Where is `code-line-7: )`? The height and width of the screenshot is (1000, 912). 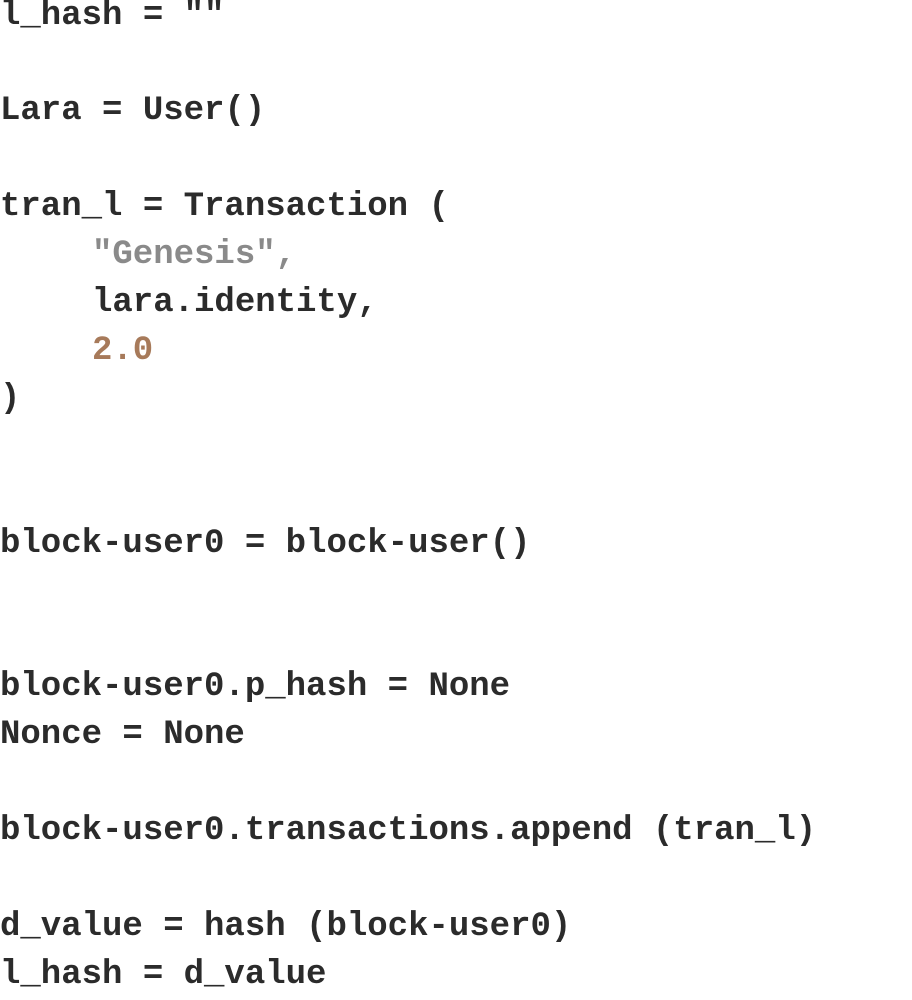 code-line-7: ) is located at coordinates (10, 399).